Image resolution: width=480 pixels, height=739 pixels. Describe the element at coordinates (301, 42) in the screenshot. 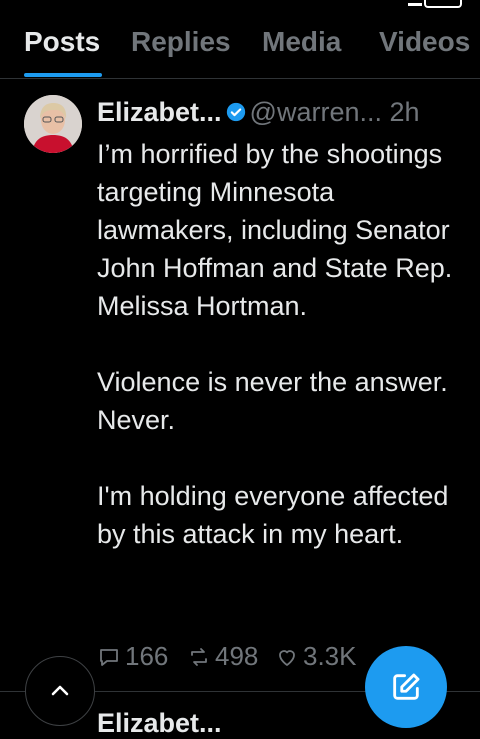

I see `tab-media: Media` at that location.